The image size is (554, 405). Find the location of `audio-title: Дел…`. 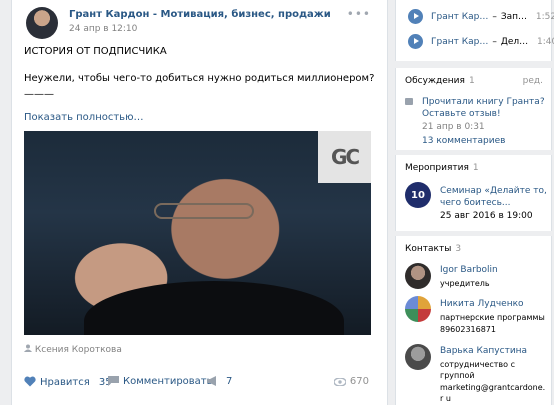

audio-title: Дел… is located at coordinates (514, 42).